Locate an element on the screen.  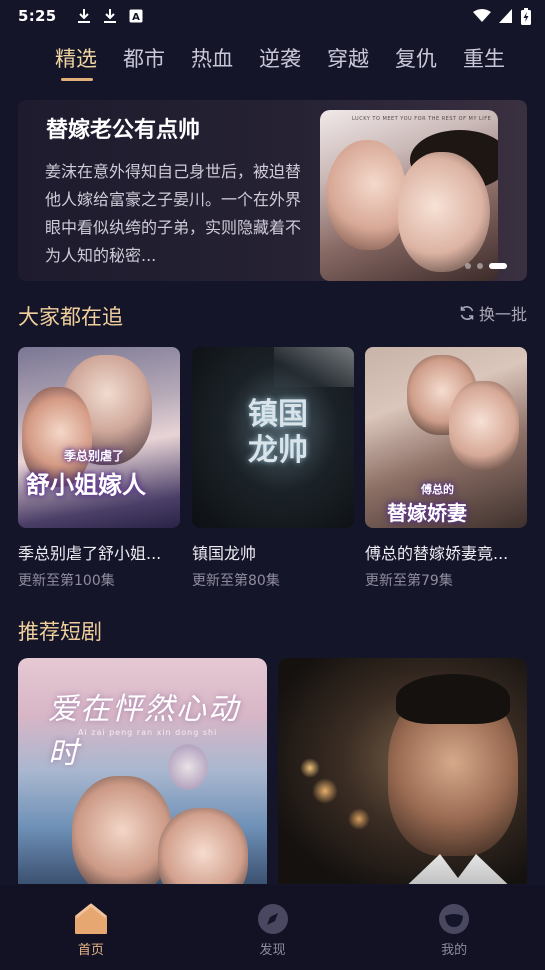
refresh-button: 换一批 is located at coordinates (493, 313).